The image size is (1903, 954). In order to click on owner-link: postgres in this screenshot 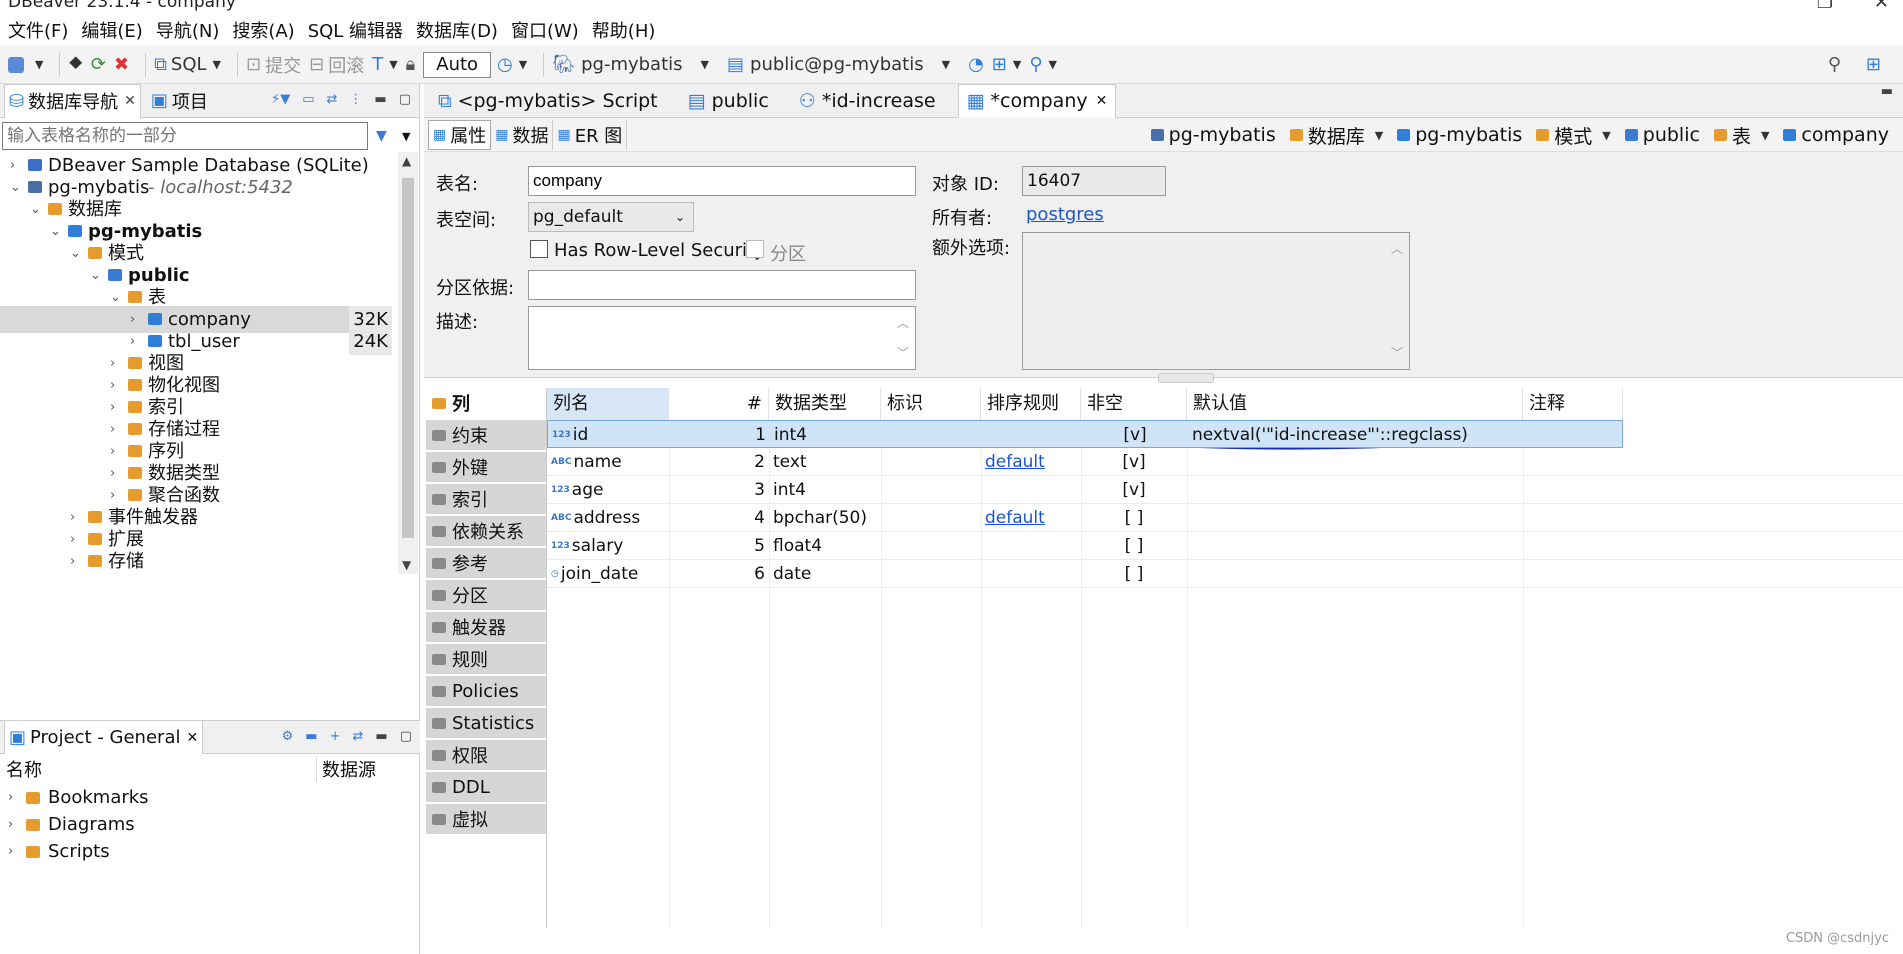, I will do `click(1065, 214)`.